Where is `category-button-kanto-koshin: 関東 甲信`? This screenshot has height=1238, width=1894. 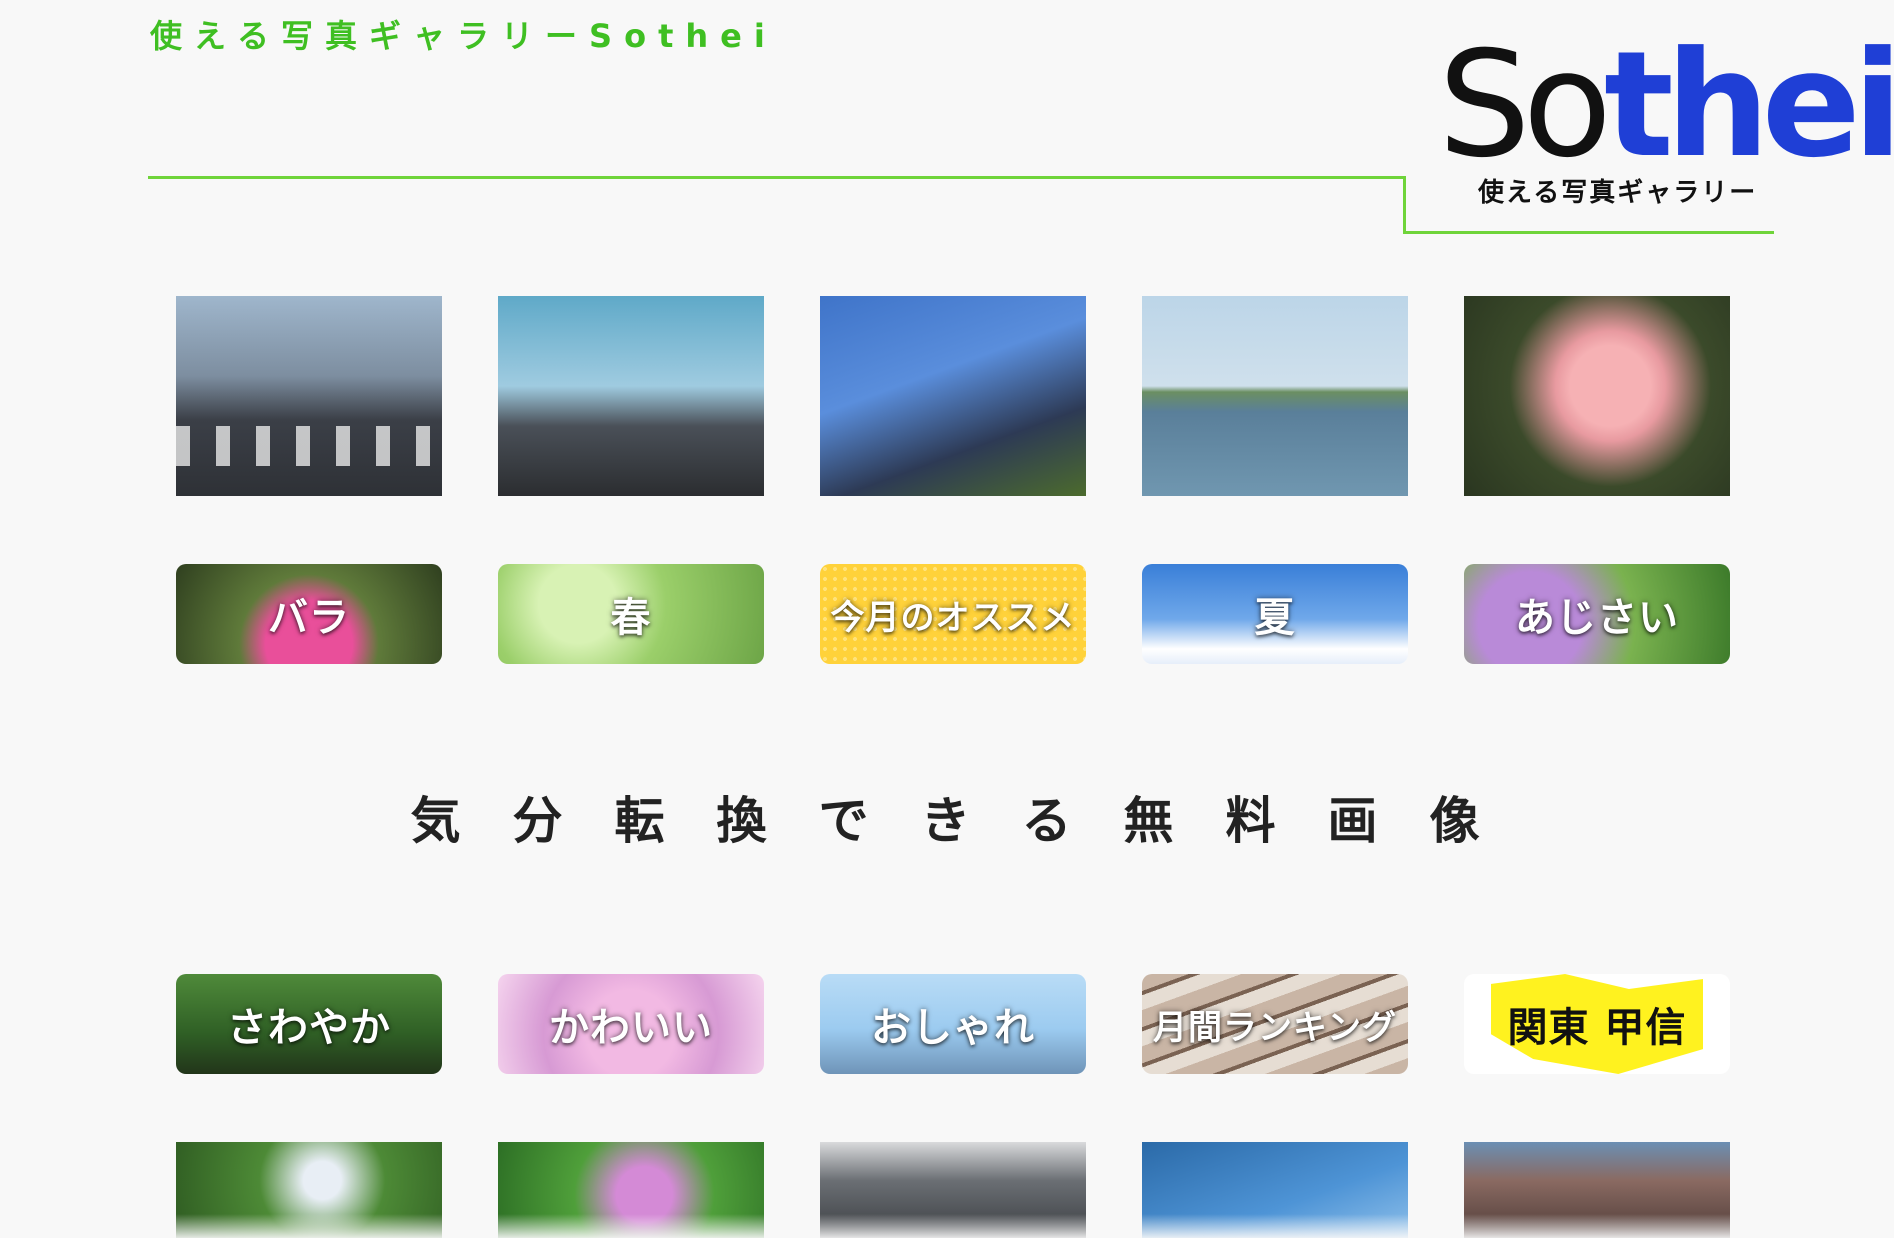 category-button-kanto-koshin: 関東 甲信 is located at coordinates (1597, 1024).